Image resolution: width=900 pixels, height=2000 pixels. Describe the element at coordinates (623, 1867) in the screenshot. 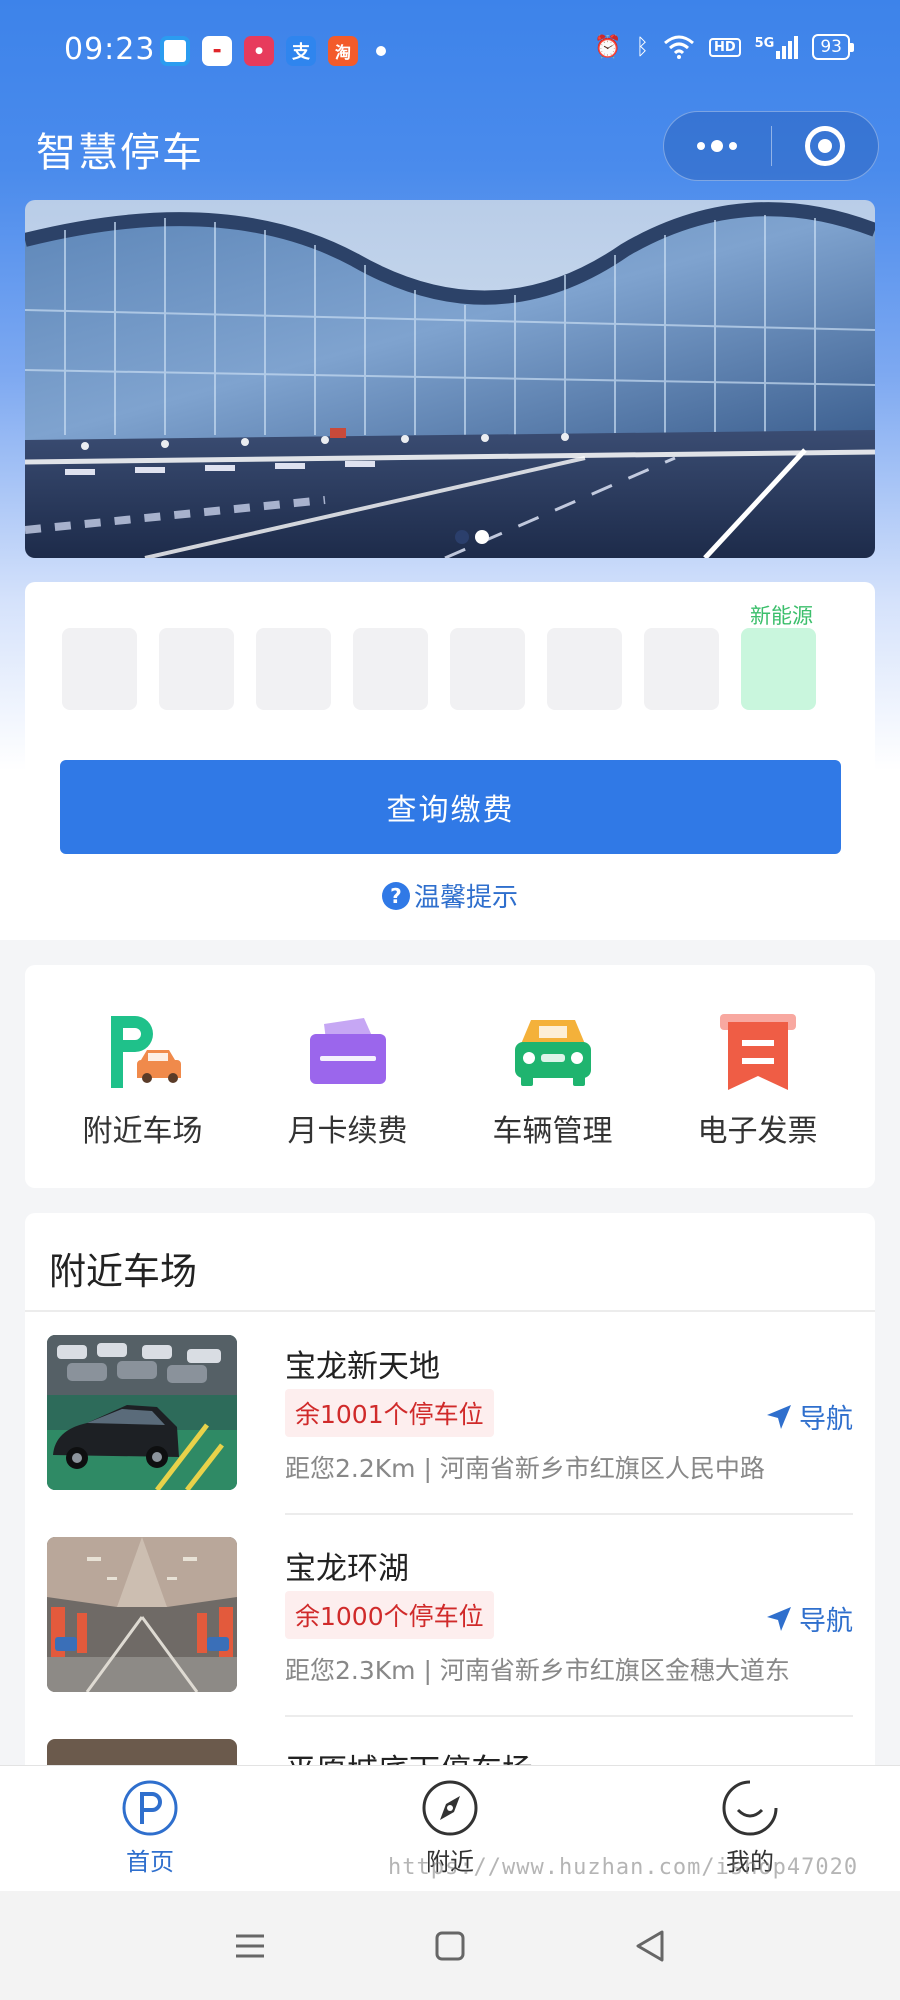

I see `watermark: https://www.huzhan.com/ishop47020` at that location.